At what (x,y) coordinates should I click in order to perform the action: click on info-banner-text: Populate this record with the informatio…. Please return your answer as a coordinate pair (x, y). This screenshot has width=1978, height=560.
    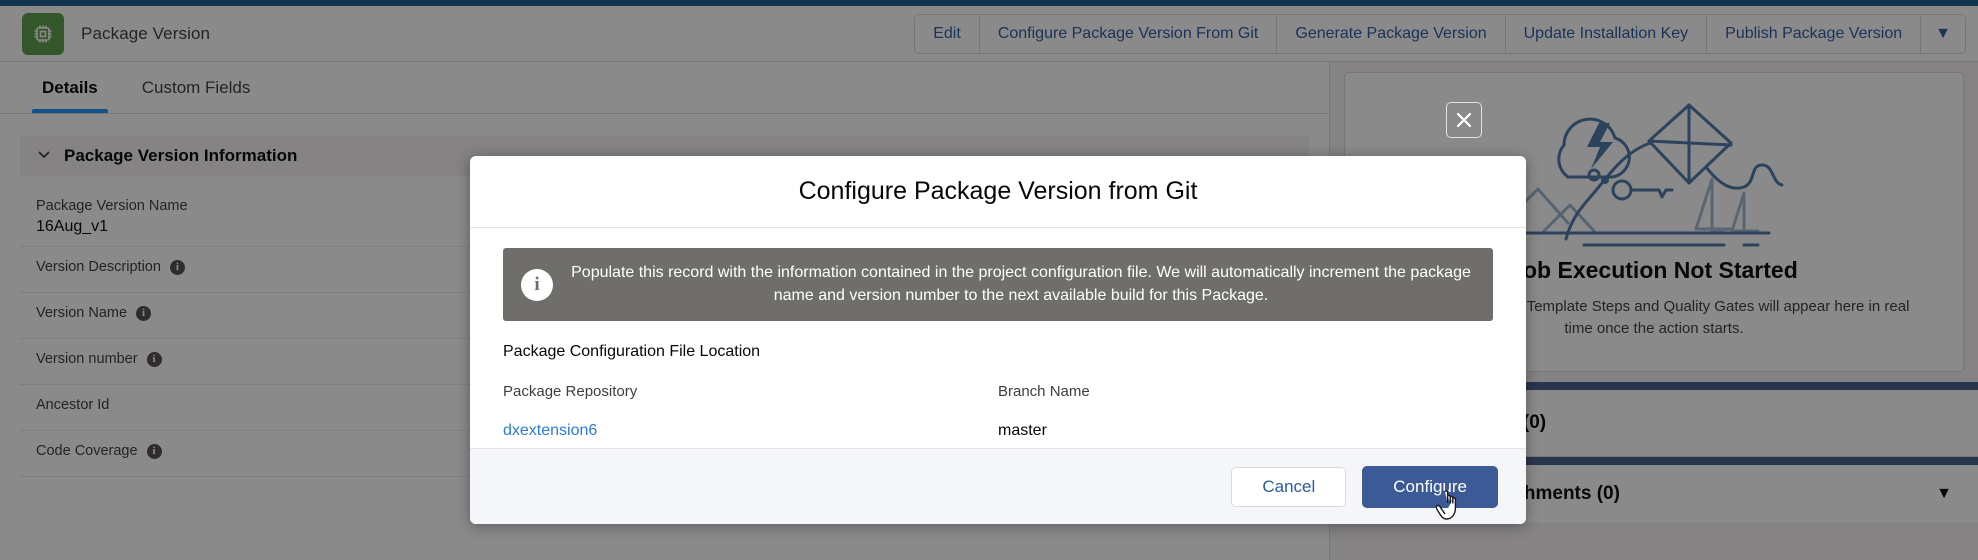
    Looking at the image, I should click on (1021, 284).